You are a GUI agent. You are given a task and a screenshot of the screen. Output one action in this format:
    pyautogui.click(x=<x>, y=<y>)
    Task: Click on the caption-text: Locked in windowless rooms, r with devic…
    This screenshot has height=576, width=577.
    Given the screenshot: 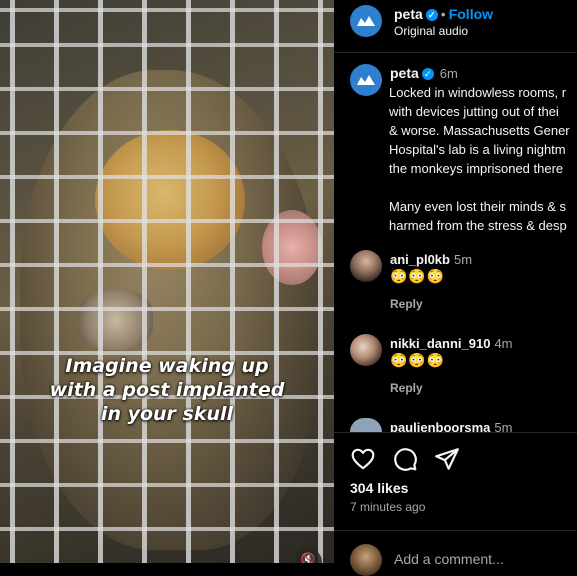 What is the action you would take?
    pyautogui.click(x=483, y=159)
    